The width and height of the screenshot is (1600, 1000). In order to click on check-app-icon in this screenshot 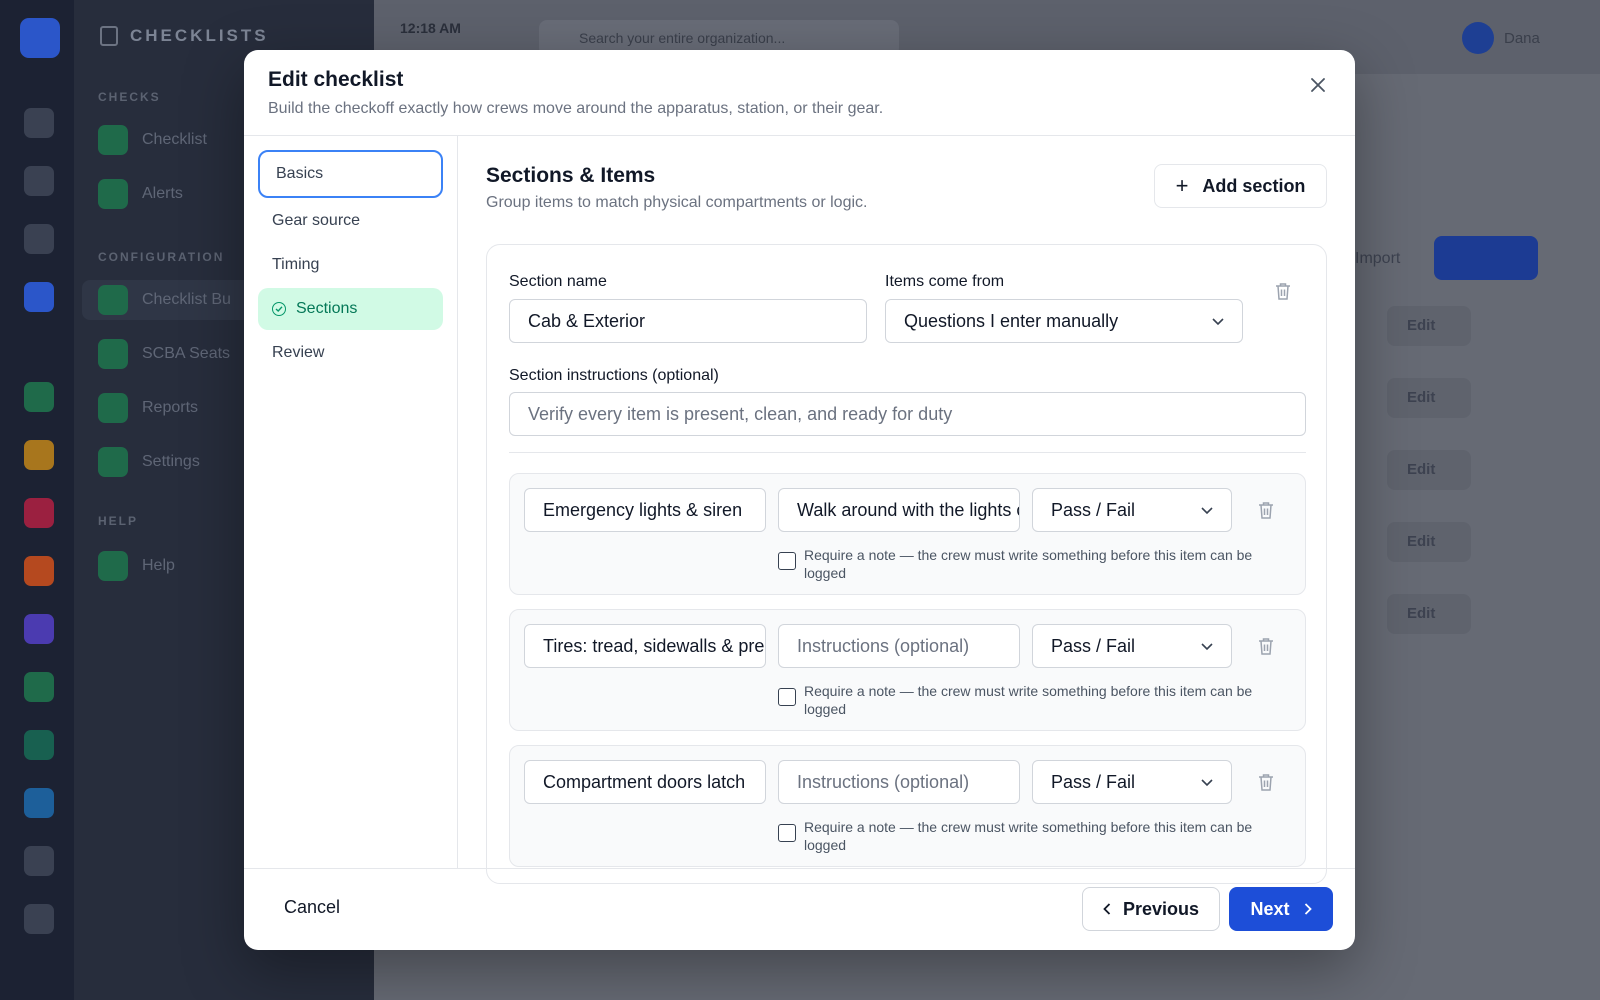, I will do `click(39, 397)`.